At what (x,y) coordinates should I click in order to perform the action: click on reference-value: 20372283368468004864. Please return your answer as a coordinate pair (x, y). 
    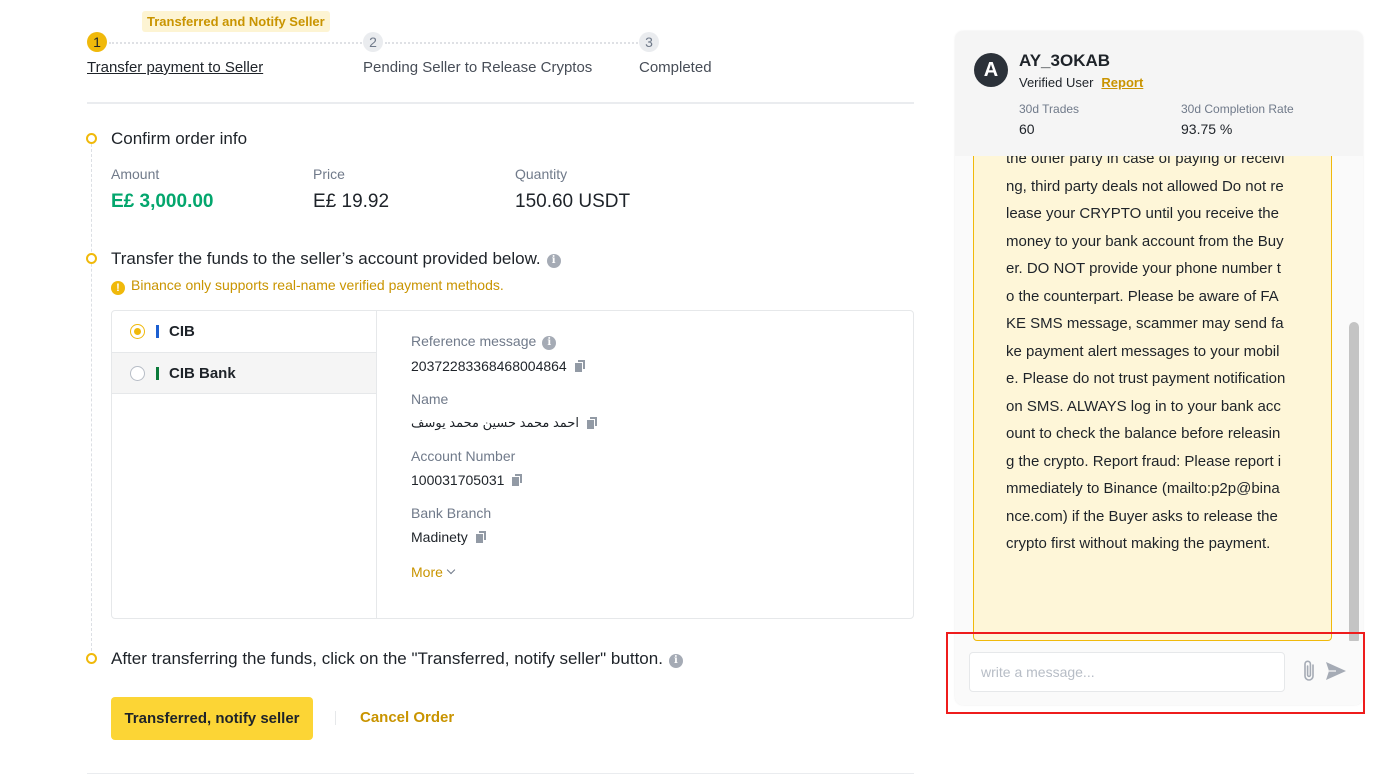
    Looking at the image, I should click on (489, 366).